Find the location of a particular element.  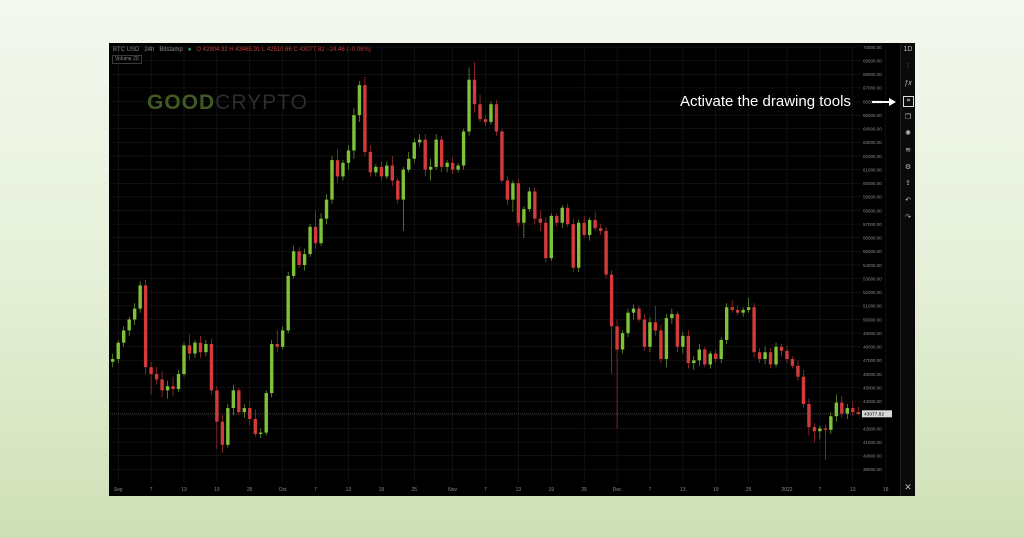

close-icon: ✕ is located at coordinates (908, 487).